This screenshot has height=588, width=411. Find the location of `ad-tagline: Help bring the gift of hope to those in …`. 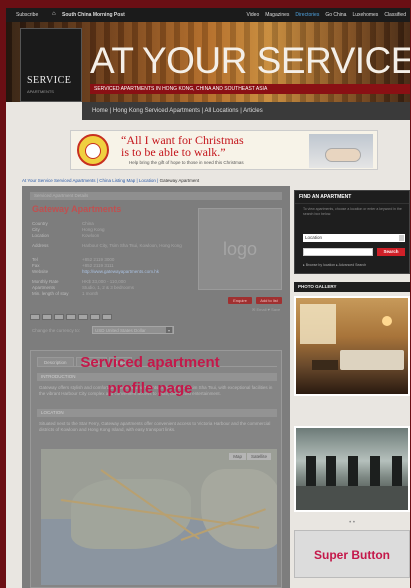

ad-tagline: Help bring the gift of hope to those in … is located at coordinates (186, 162).